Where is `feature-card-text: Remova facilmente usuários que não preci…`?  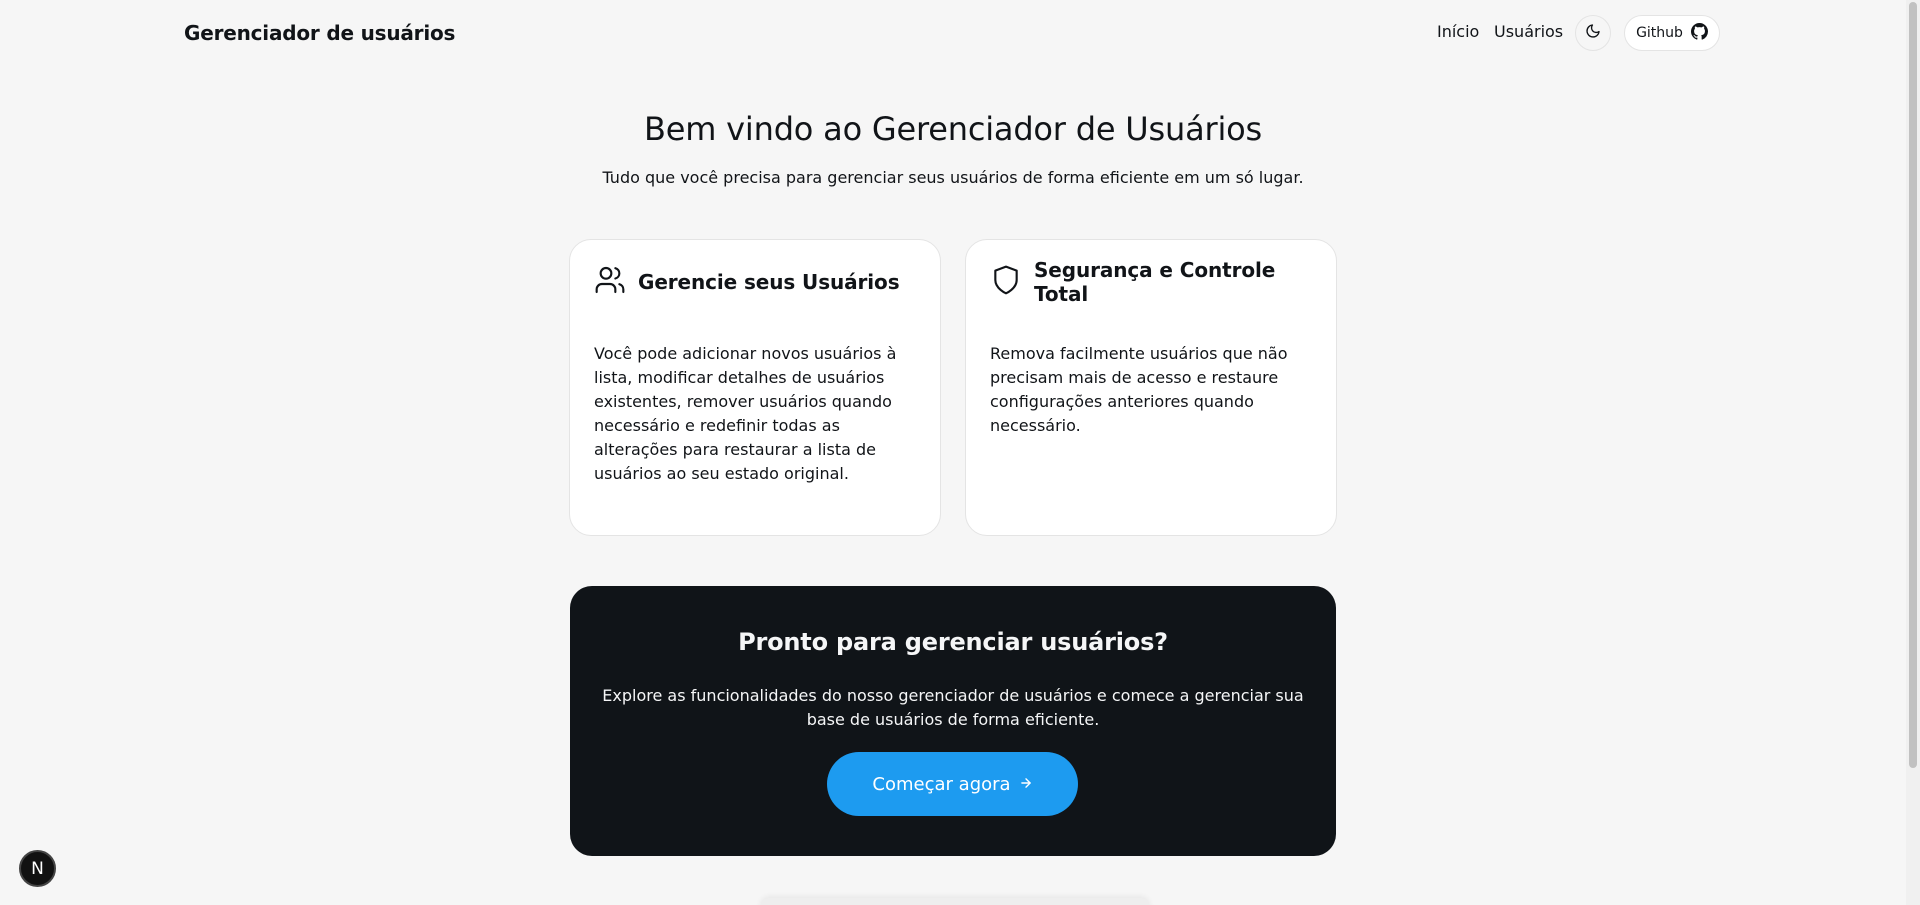 feature-card-text: Remova facilmente usuários que não preci… is located at coordinates (1139, 389).